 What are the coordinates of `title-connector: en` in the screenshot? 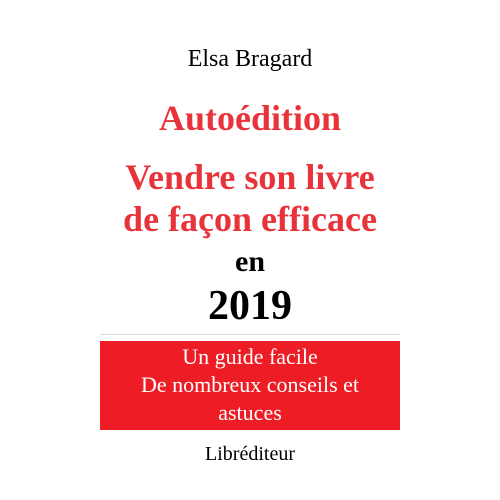 It's located at (250, 261).